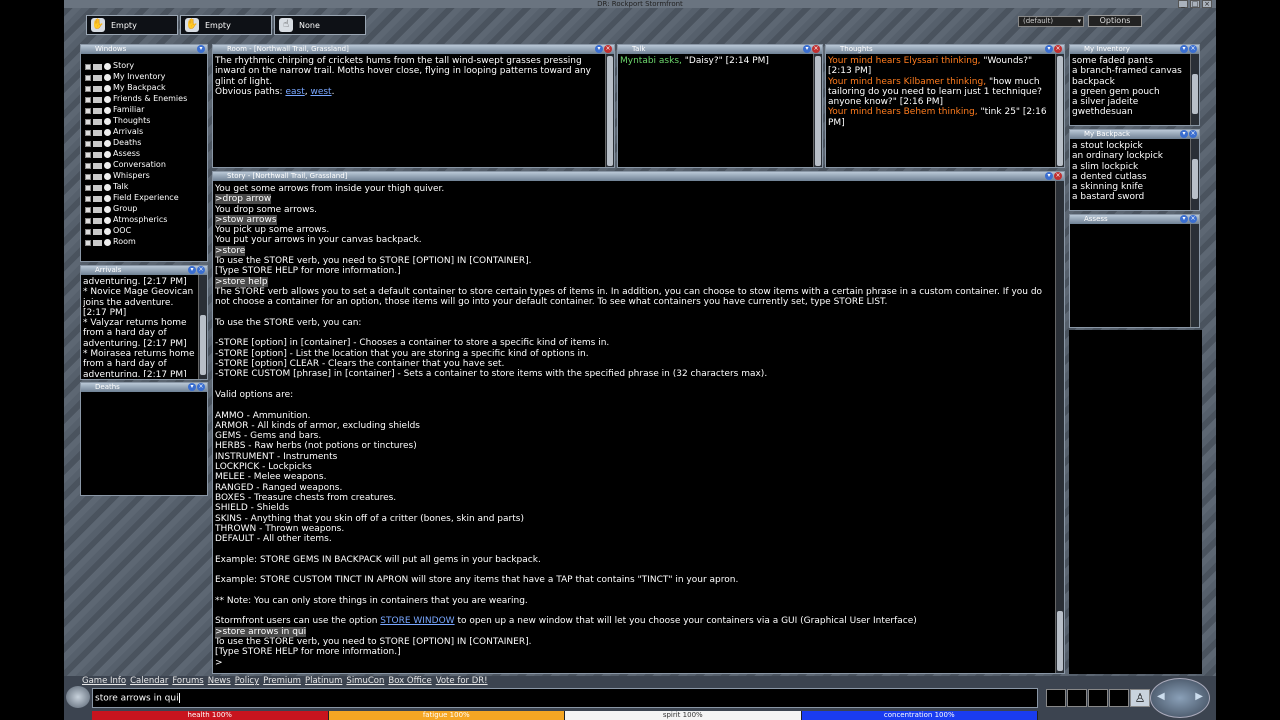  I want to click on window-list-item: Room, so click(141, 242).